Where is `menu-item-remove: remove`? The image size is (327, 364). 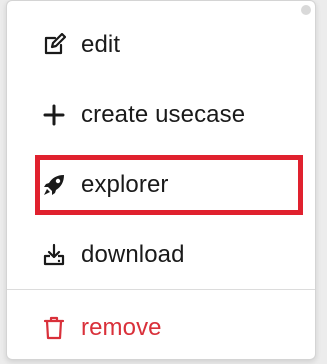 menu-item-remove: remove is located at coordinates (161, 328).